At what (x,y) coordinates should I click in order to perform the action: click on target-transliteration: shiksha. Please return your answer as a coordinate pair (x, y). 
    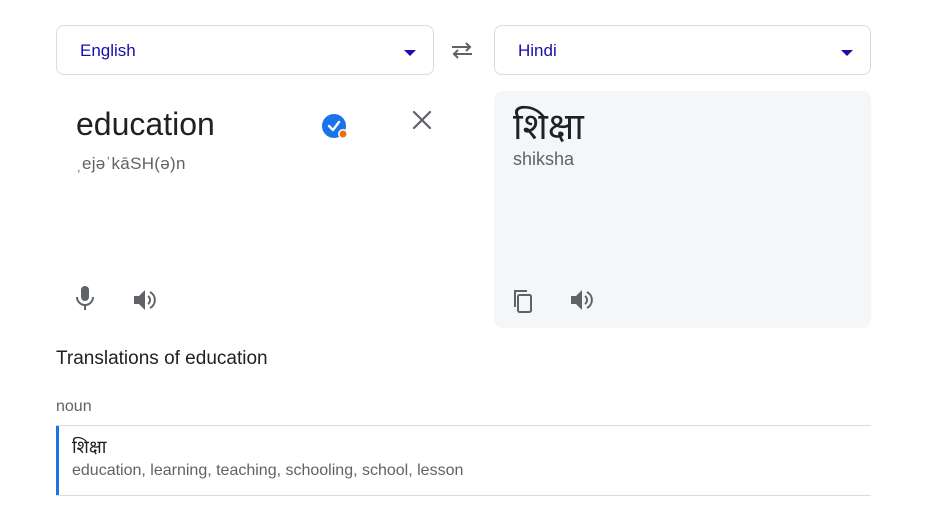
    Looking at the image, I should click on (544, 159).